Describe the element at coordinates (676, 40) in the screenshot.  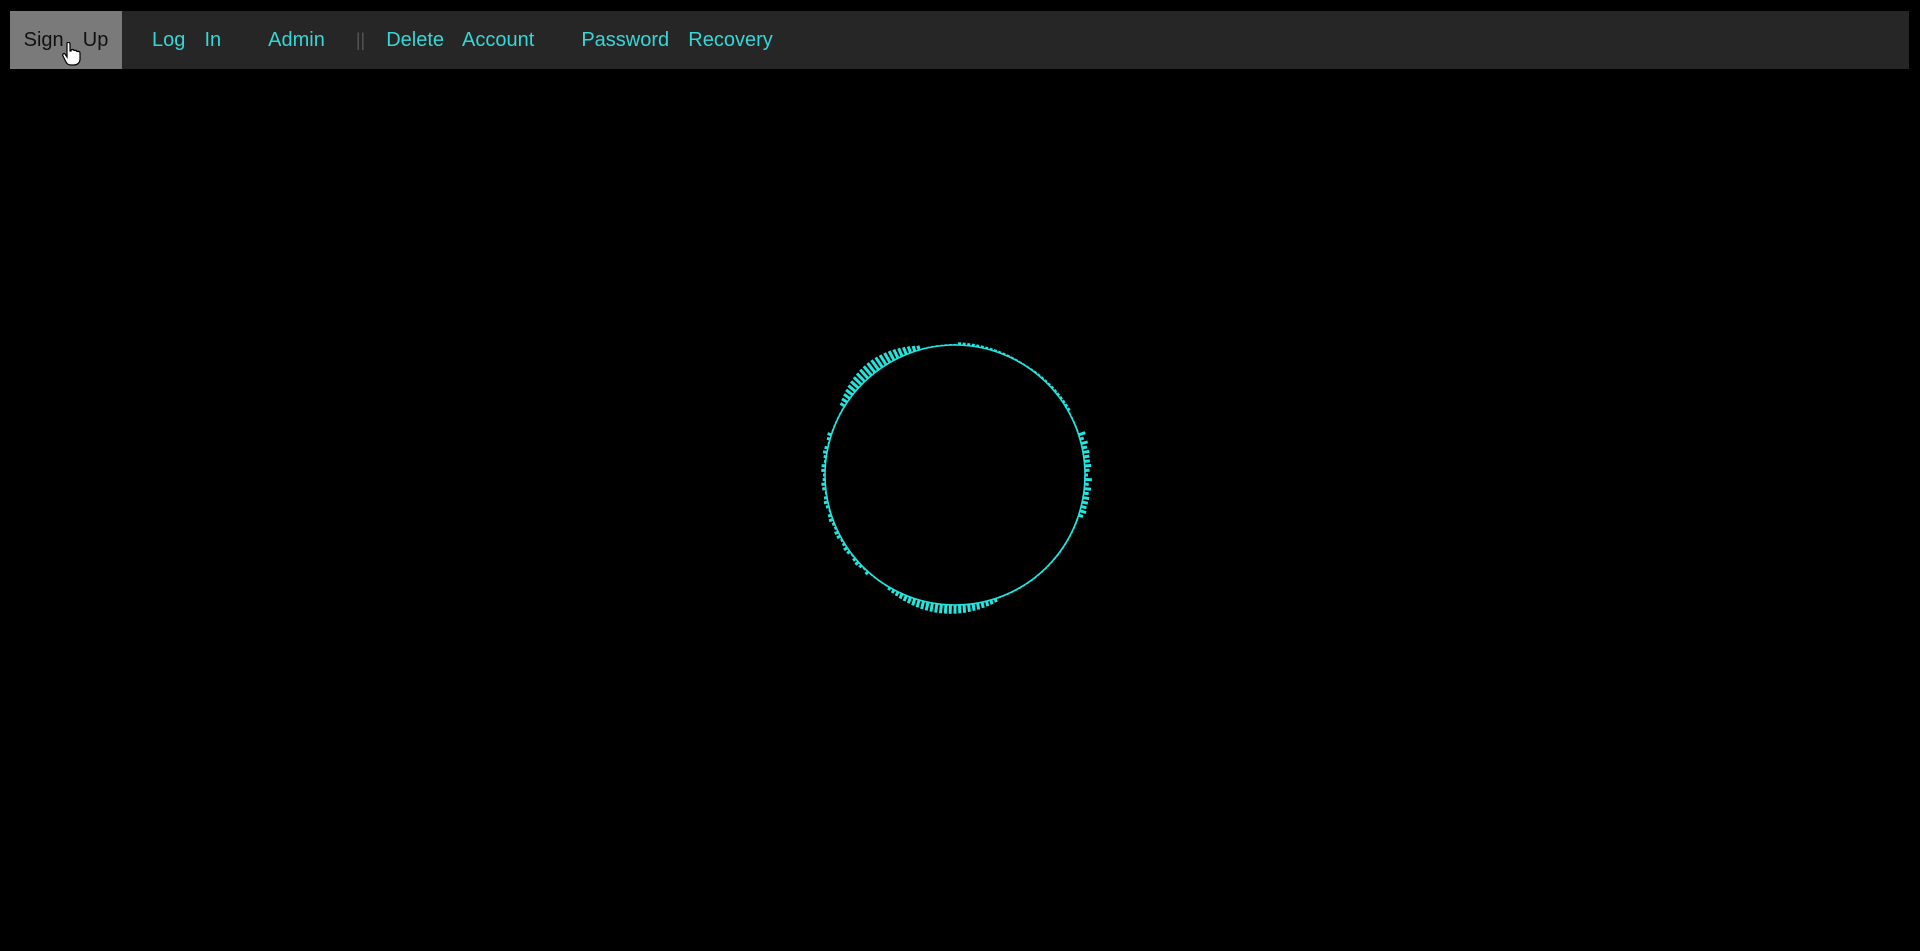
I see `nav-password-recovery: Password Recovery` at that location.